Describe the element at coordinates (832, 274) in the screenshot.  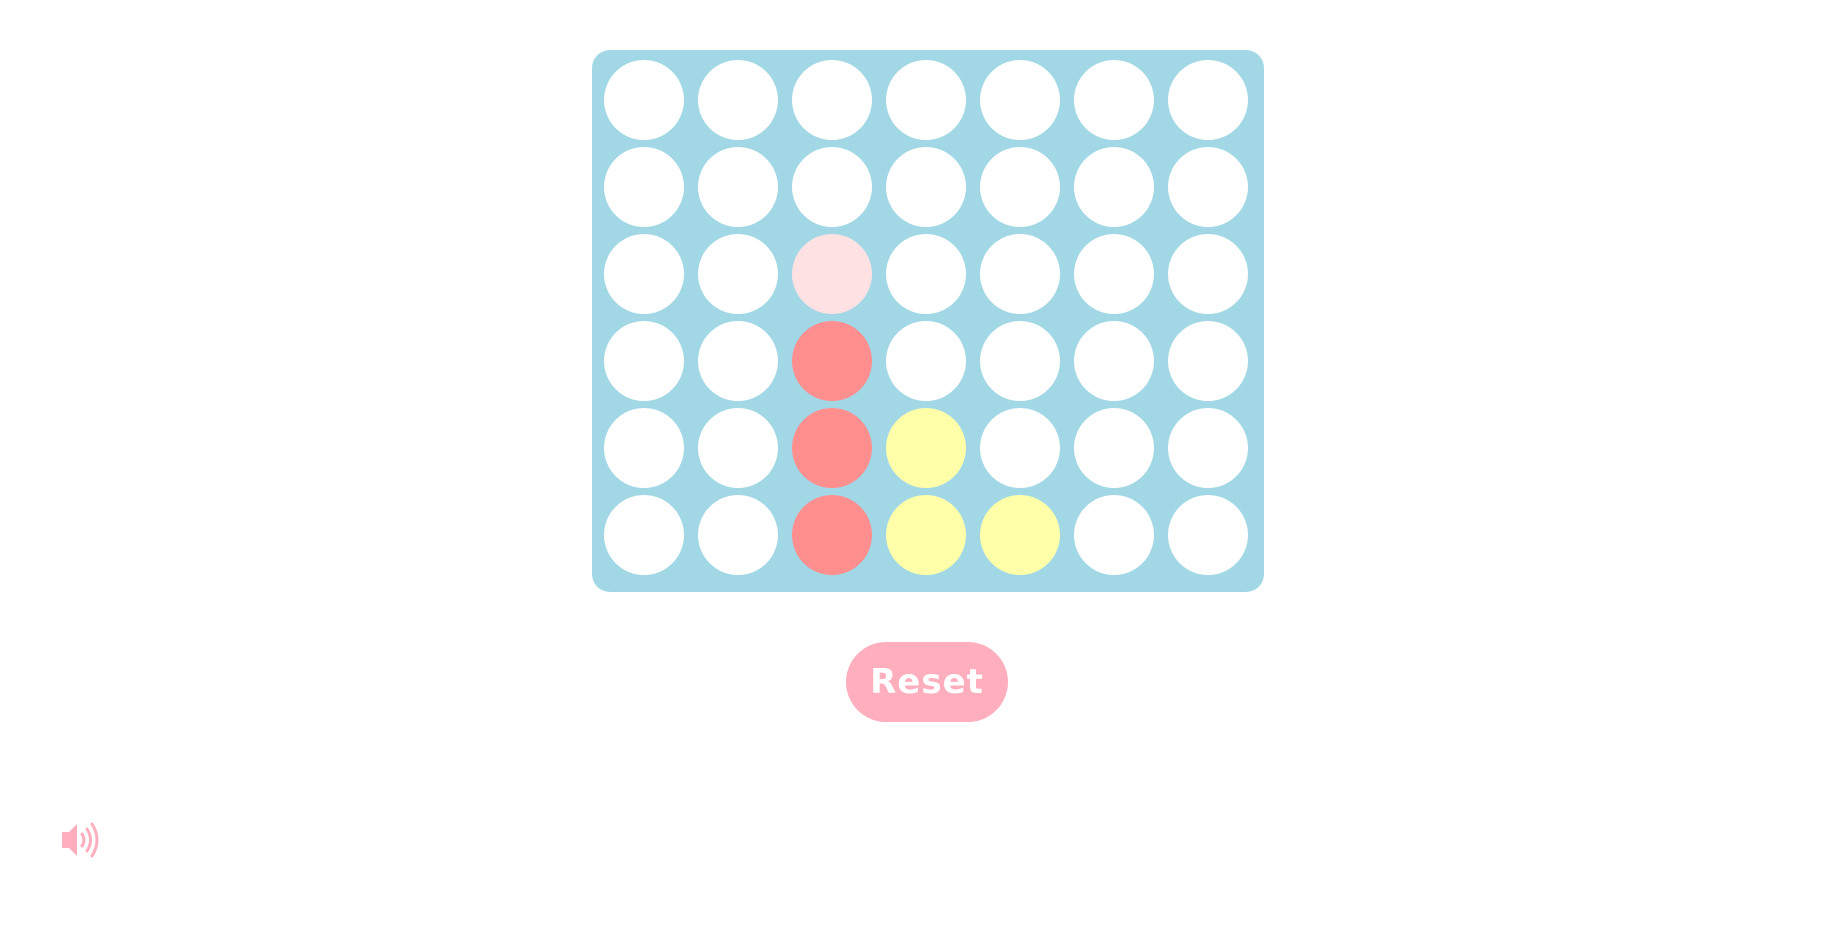
I see `game-piece-red-preview` at that location.